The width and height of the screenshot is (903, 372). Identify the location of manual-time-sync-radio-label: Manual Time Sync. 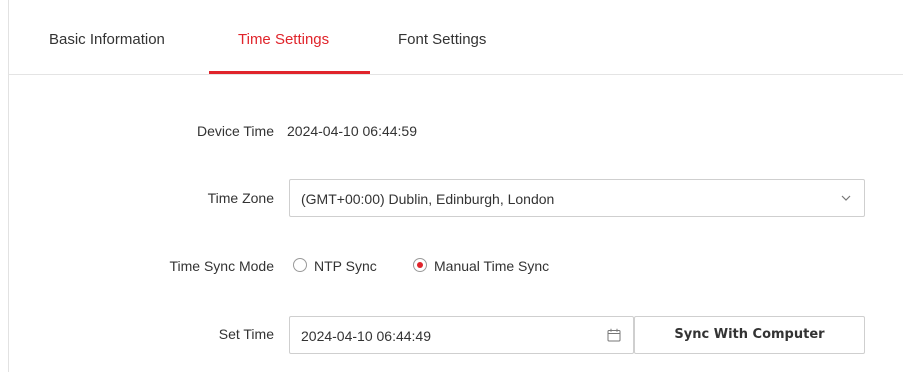
(492, 266).